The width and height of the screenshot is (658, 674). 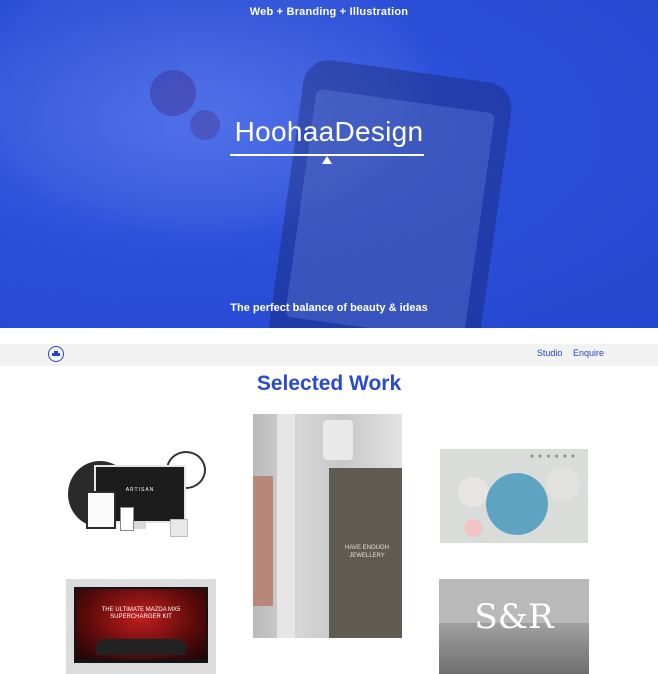 I want to click on shopfront-poster, so click(x=263, y=541).